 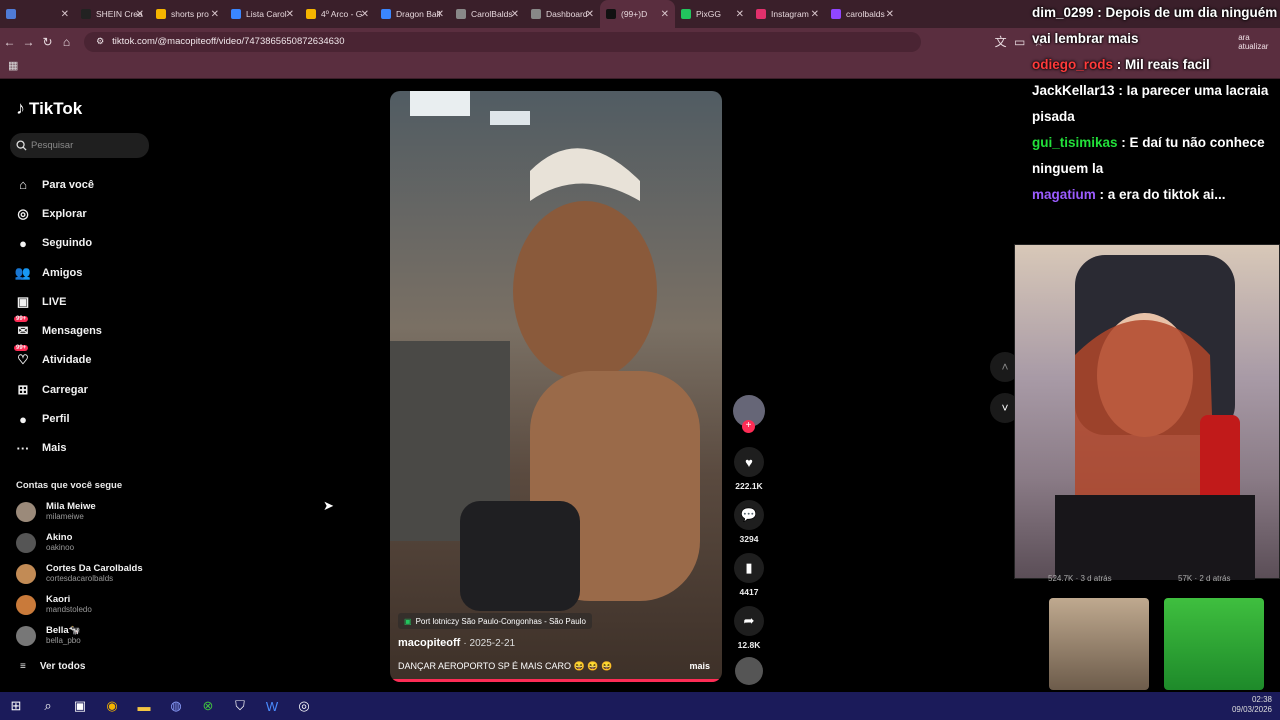 What do you see at coordinates (58, 360) in the screenshot?
I see `sidebar-item-atividade: 99+ ♡ Atividade` at bounding box center [58, 360].